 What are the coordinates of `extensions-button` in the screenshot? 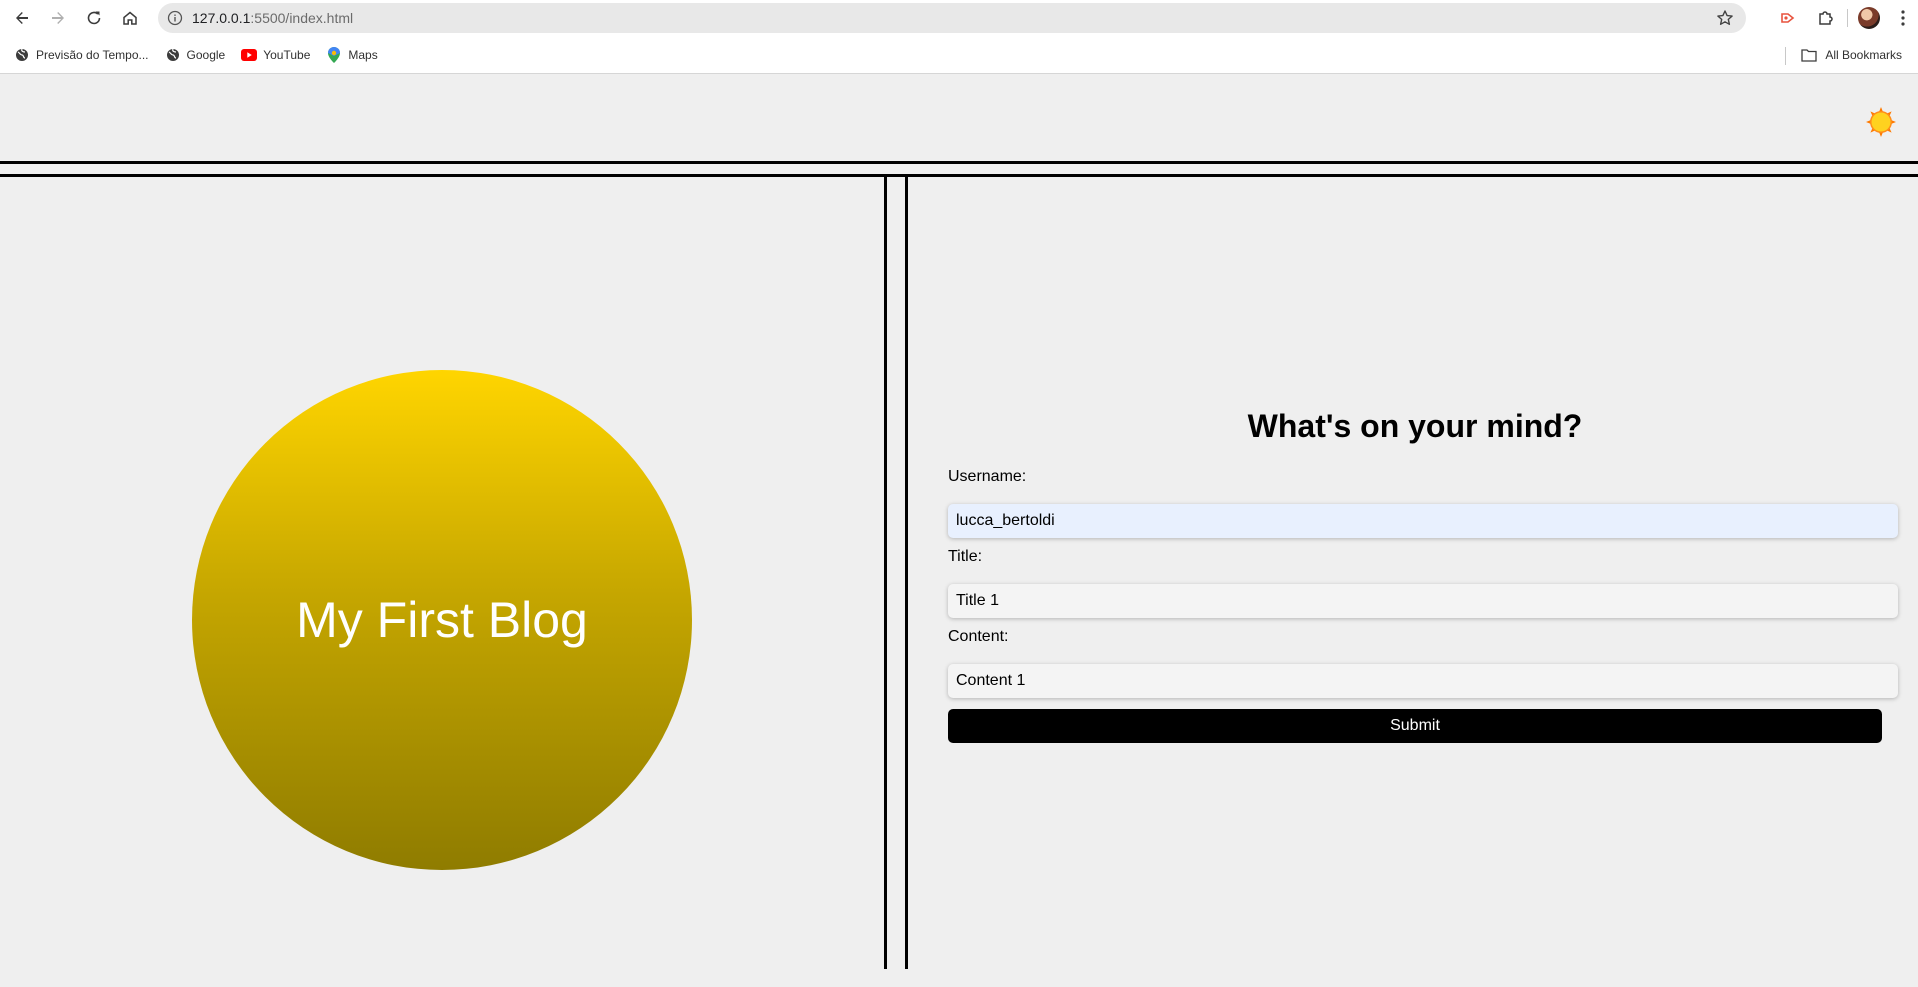 It's located at (1826, 18).